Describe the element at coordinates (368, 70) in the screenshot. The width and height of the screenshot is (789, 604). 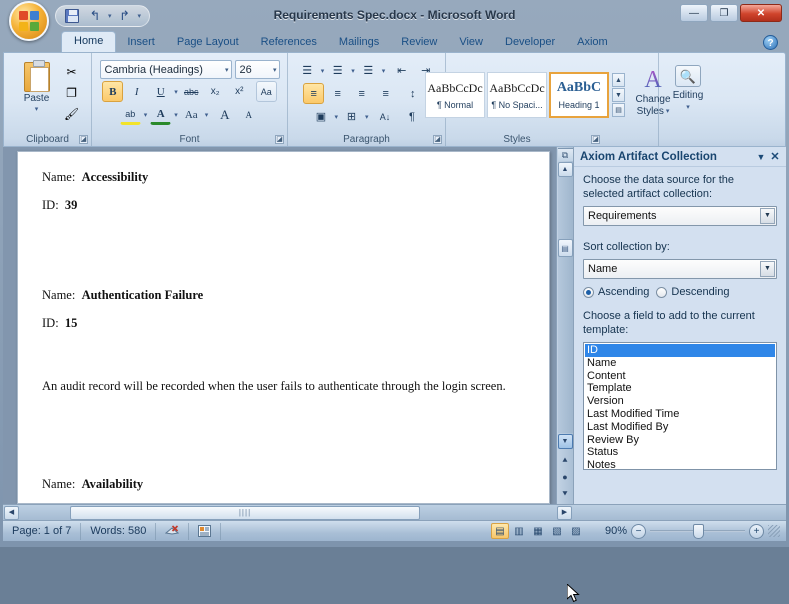
I see `multilevel-list-button: ☰` at that location.